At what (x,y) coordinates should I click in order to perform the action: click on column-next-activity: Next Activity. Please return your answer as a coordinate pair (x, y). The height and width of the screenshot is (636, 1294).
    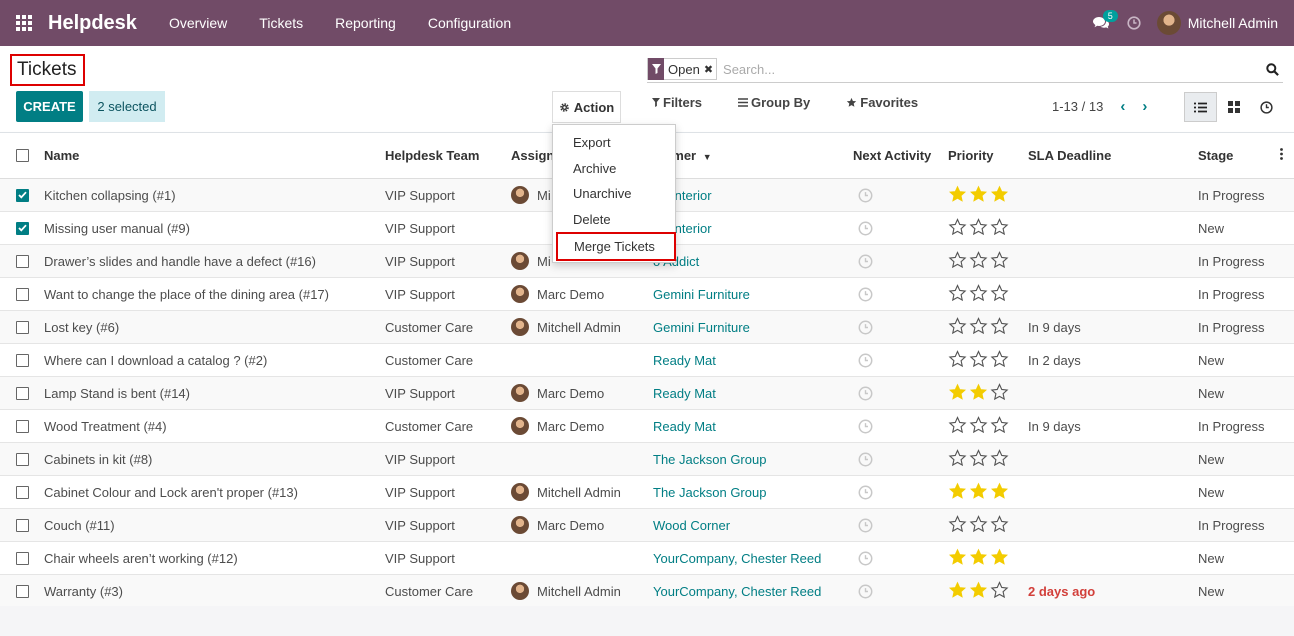
    Looking at the image, I should click on (892, 155).